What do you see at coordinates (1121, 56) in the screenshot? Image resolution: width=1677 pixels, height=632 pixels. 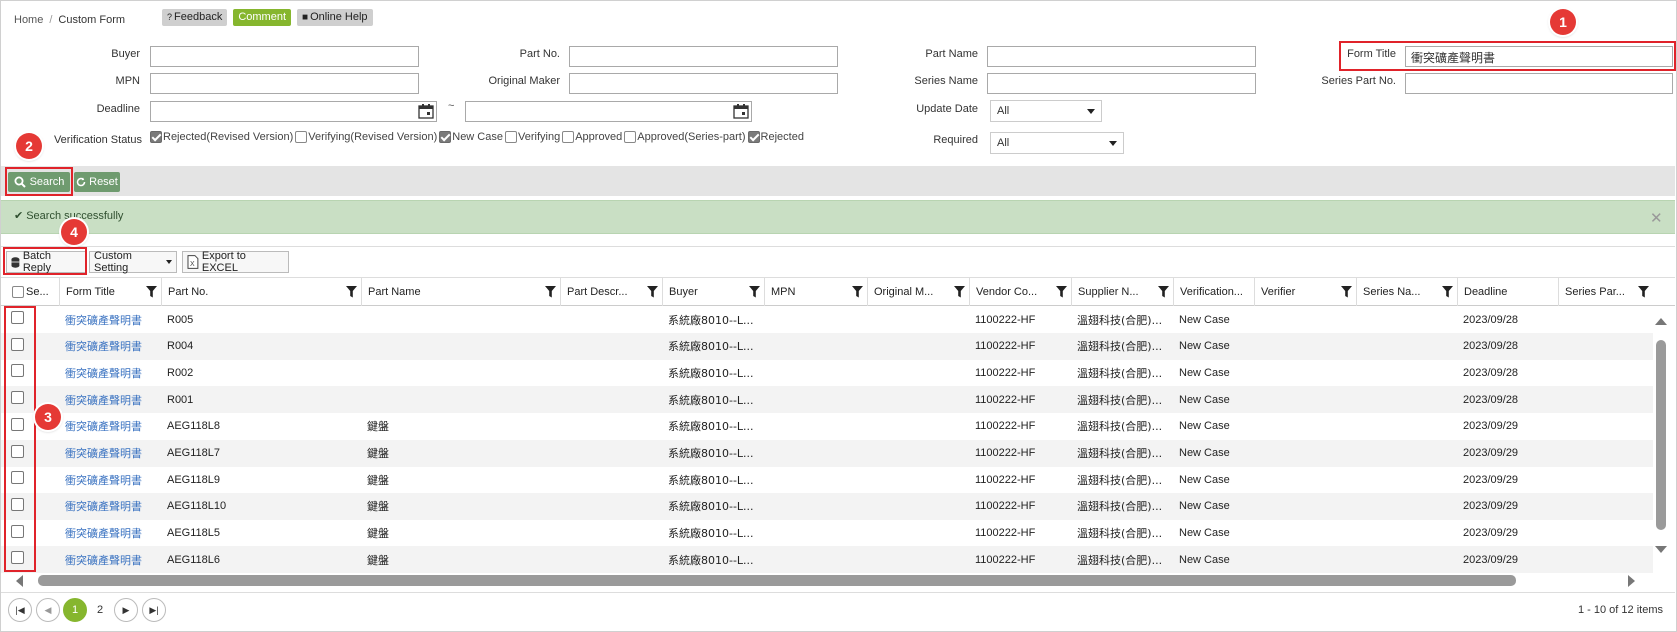 I see `part-name-input` at bounding box center [1121, 56].